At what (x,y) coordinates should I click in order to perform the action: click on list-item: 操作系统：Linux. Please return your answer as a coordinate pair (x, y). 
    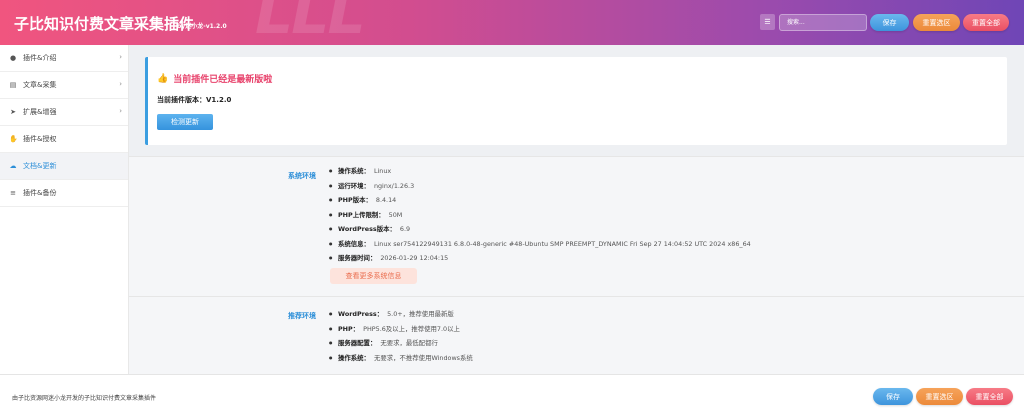
    Looking at the image, I should click on (540, 171).